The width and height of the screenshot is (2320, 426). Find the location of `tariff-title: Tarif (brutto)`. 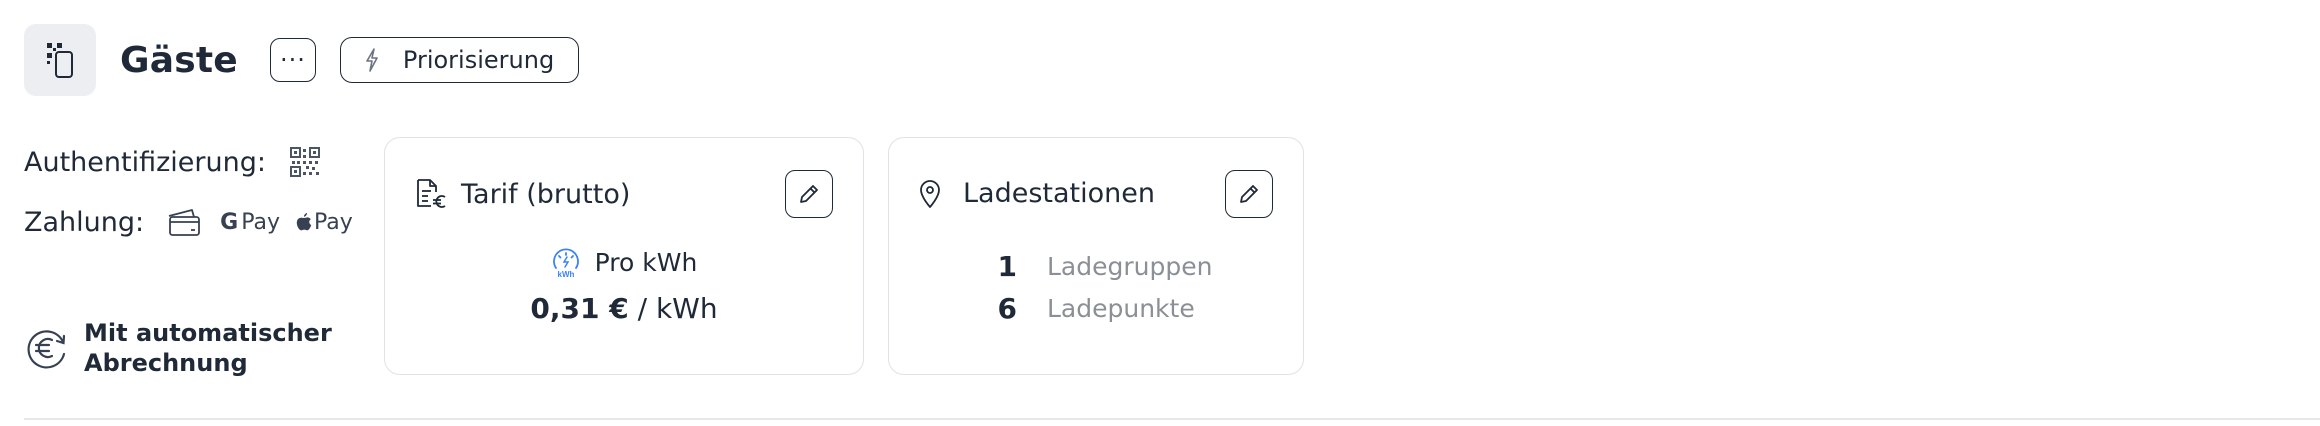

tariff-title: Tarif (brutto) is located at coordinates (546, 194).